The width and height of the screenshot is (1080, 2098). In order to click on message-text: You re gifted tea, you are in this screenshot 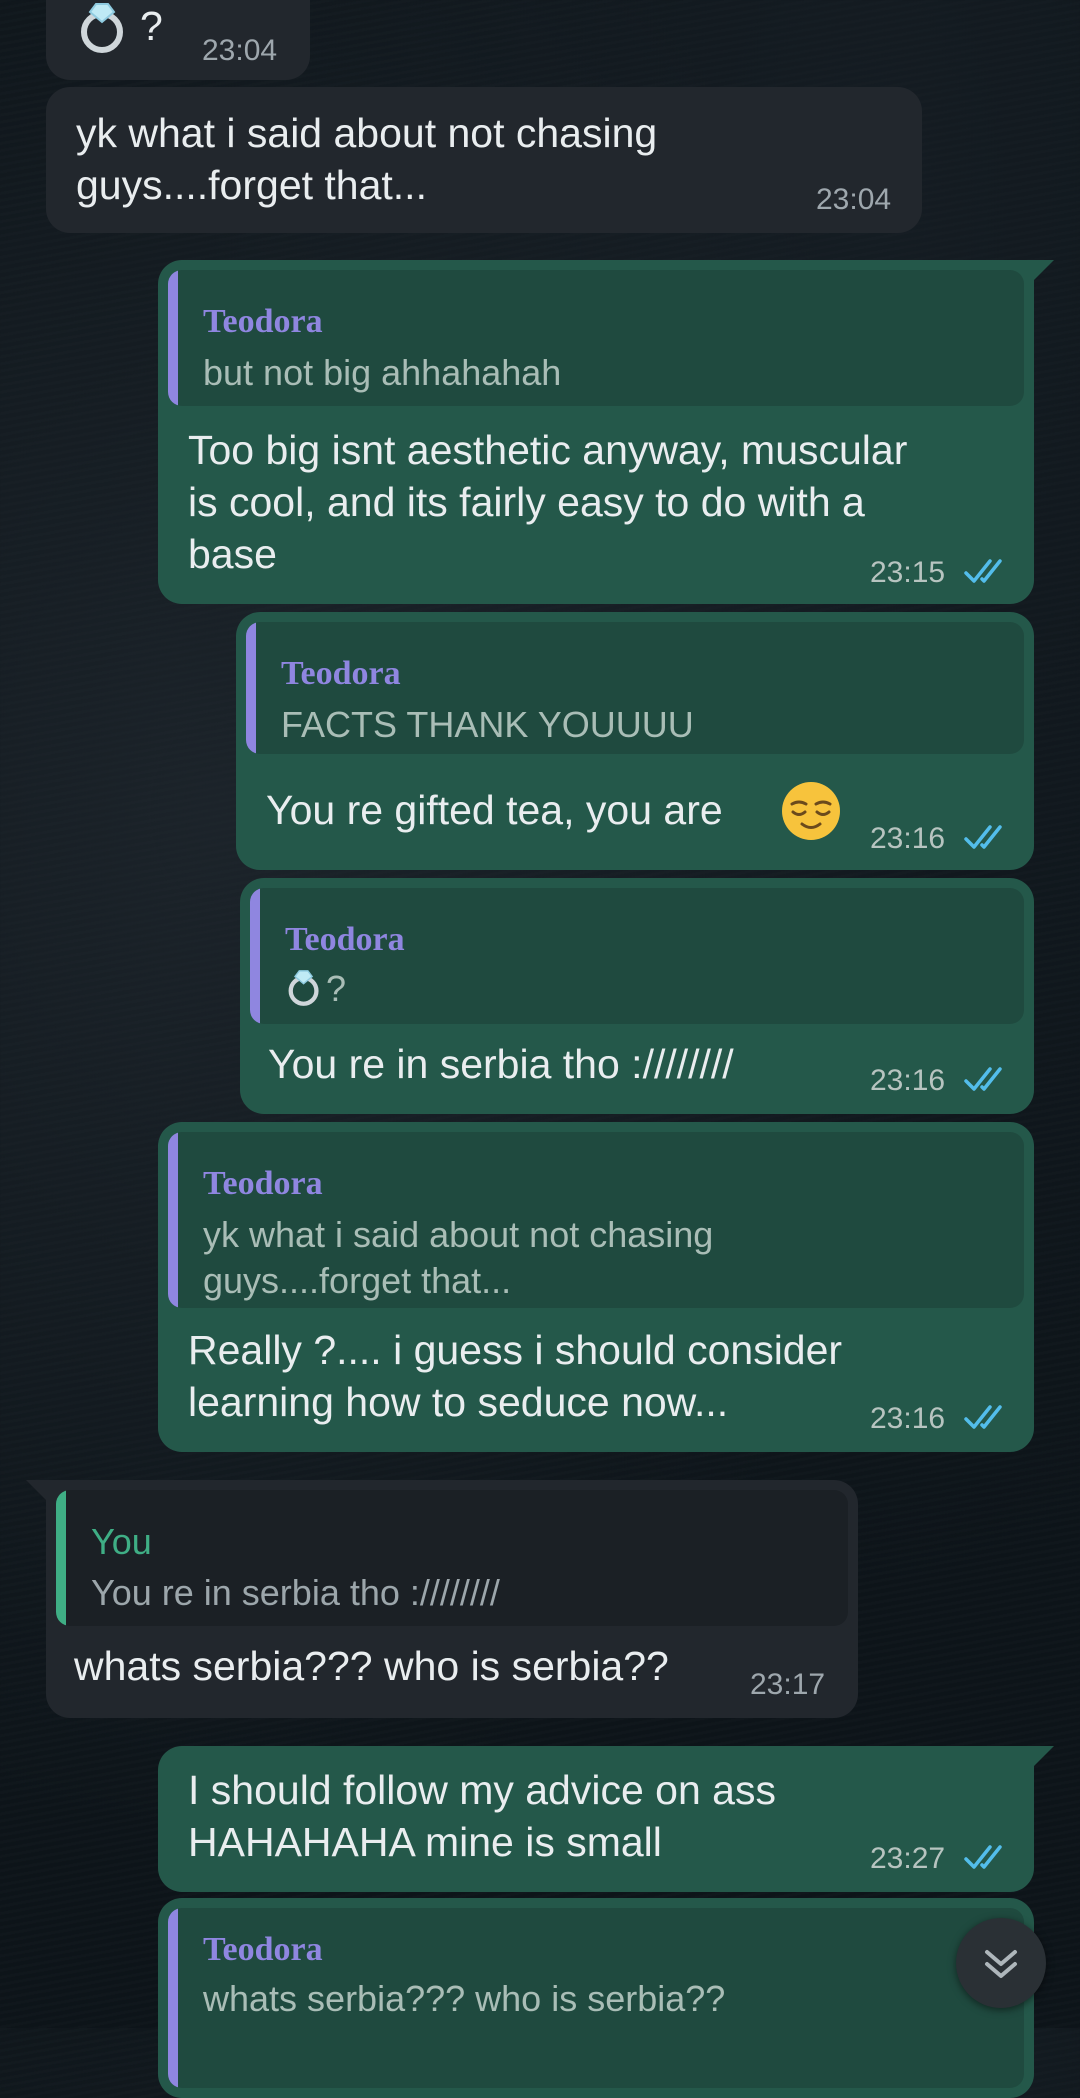, I will do `click(494, 810)`.